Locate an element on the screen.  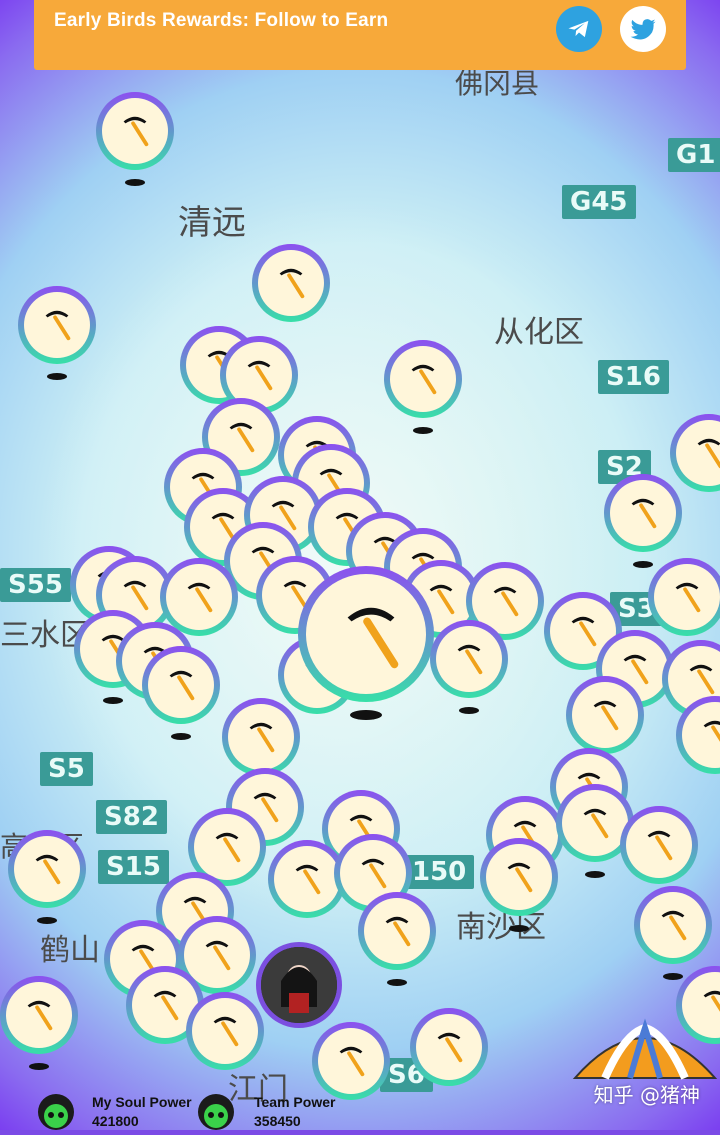
road-badge: S5 is located at coordinates (66, 769).